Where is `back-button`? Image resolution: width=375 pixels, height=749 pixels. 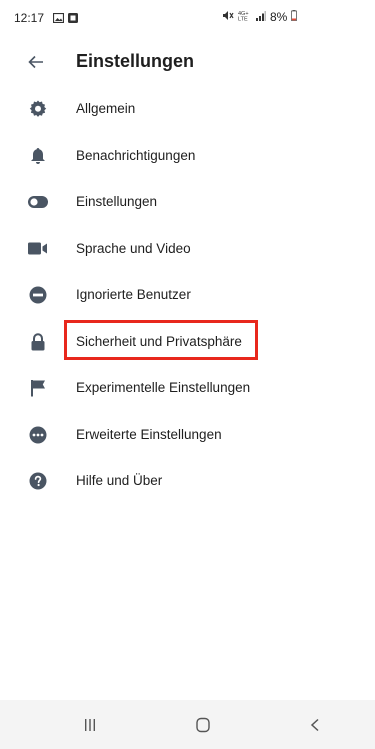 back-button is located at coordinates (36, 62).